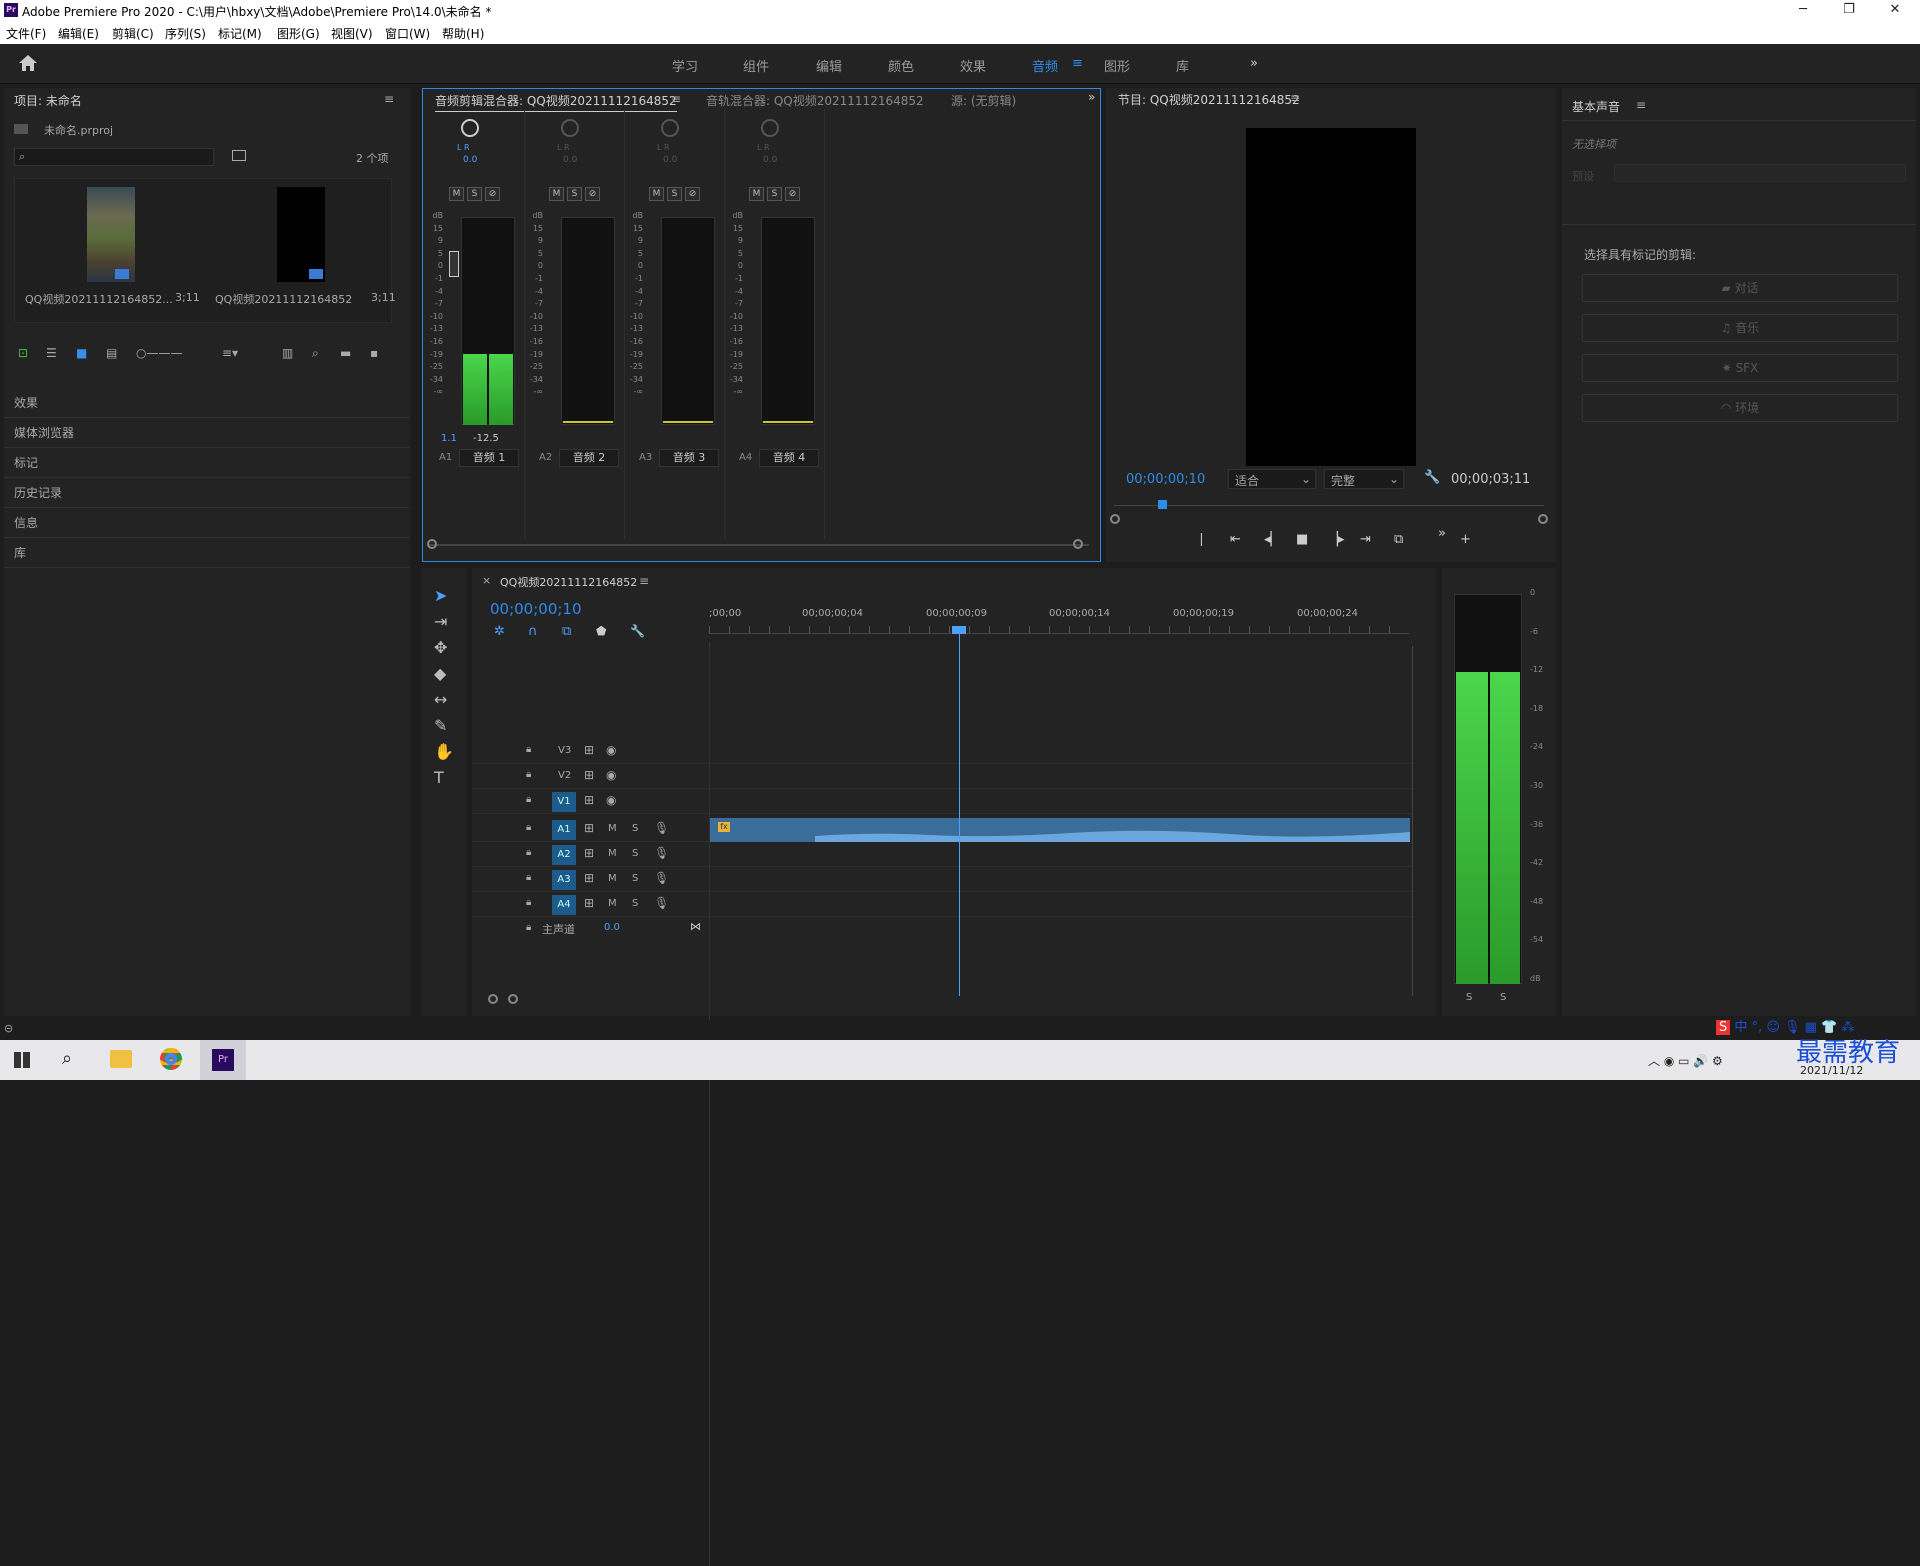 Image resolution: width=1920 pixels, height=1566 pixels. What do you see at coordinates (440, 647) in the screenshot?
I see `ripple-edit-tool-icon: ✥` at bounding box center [440, 647].